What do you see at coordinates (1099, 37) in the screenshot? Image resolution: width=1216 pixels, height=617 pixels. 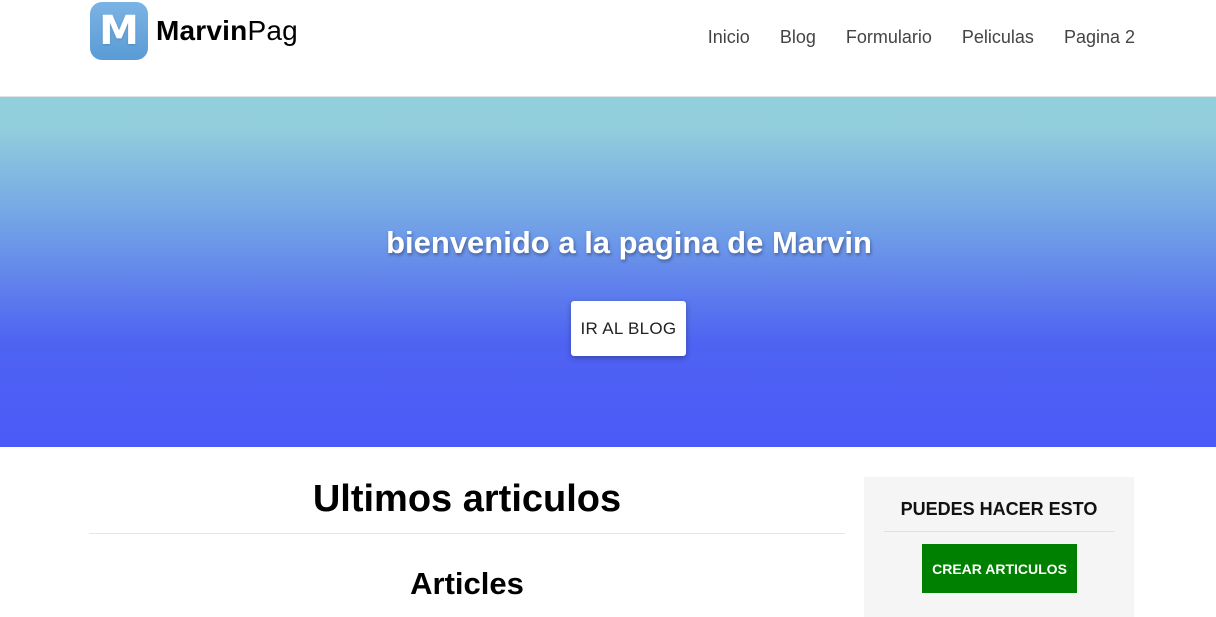 I see `nav-link-pagina-2: Pagina 2` at bounding box center [1099, 37].